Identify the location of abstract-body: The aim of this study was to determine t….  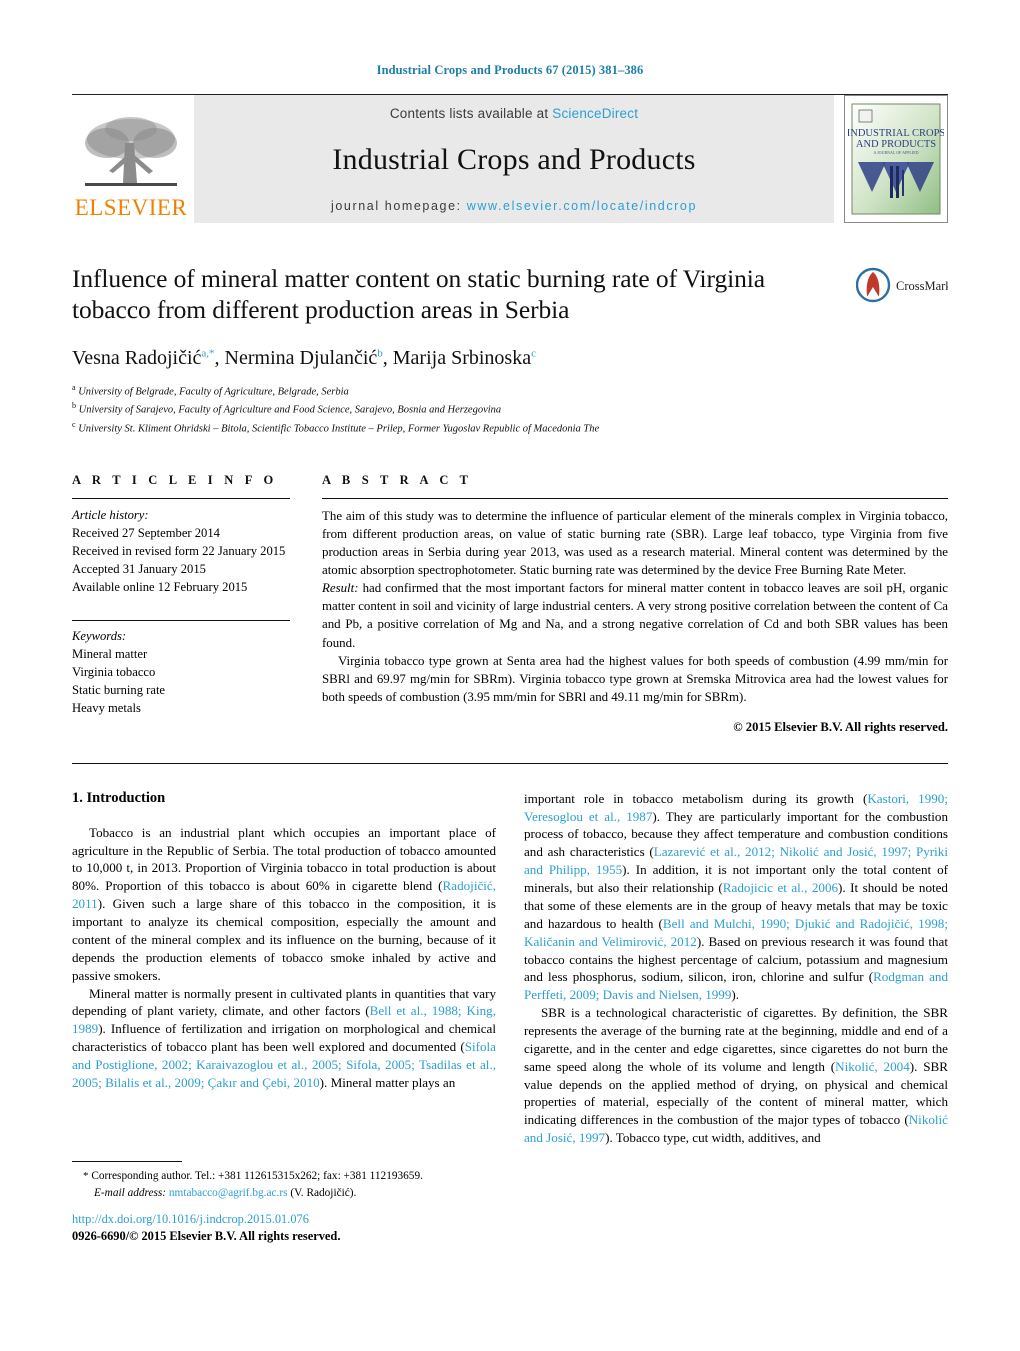
(635, 606).